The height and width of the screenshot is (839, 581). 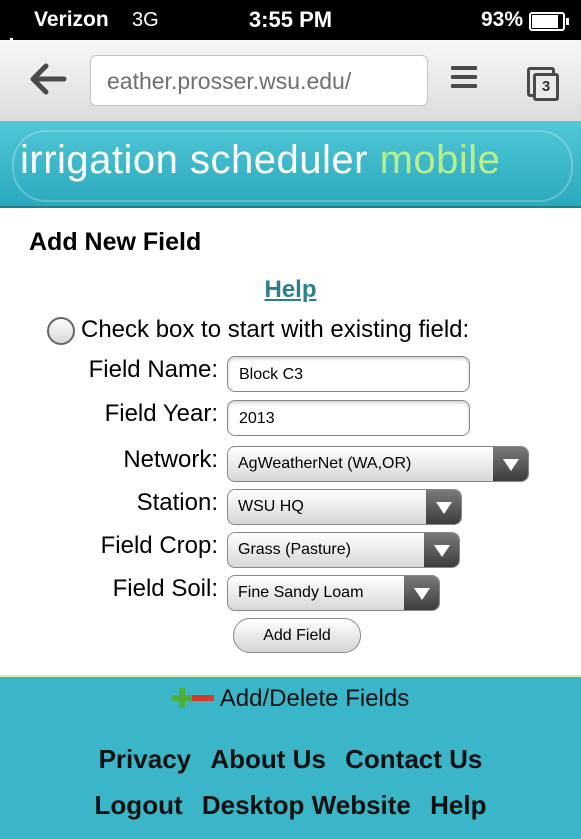 I want to click on footer-link-logout: Logout, so click(x=139, y=805).